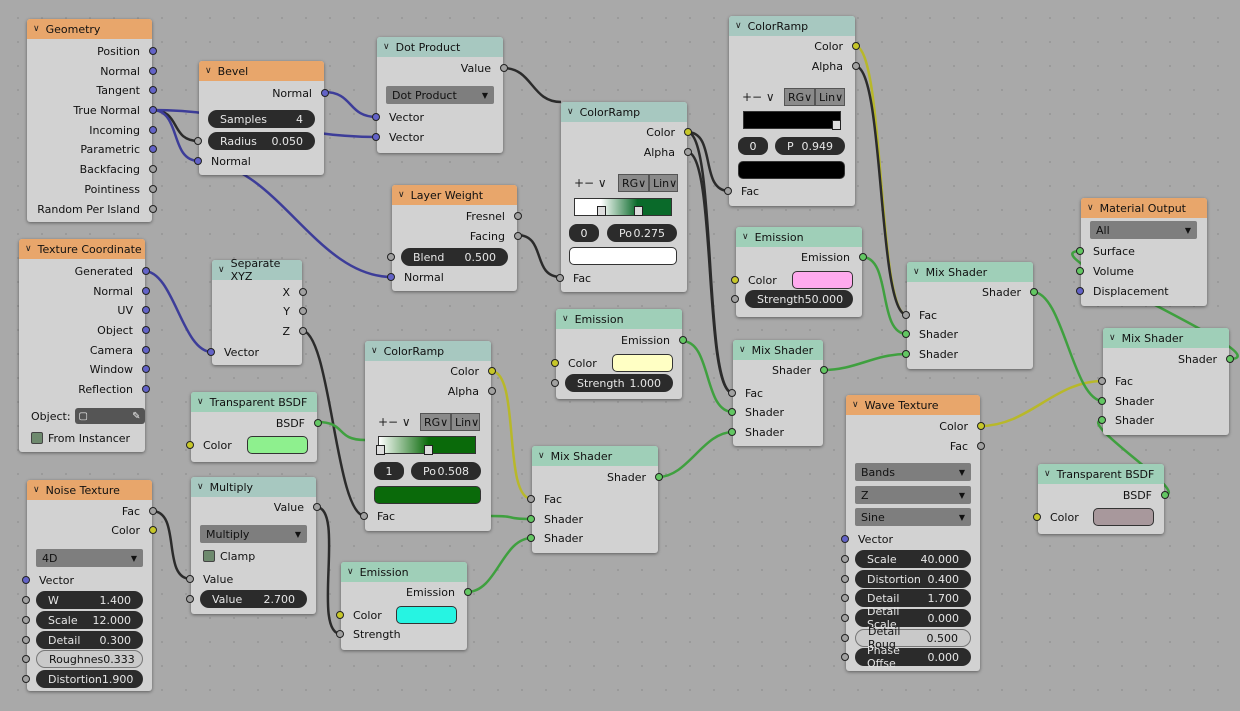  I want to click on phase-offset-field: Phase Offse 0.000, so click(913, 657).